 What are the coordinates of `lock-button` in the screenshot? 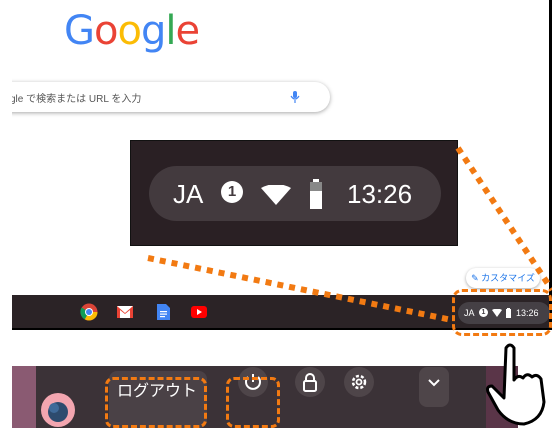 It's located at (310, 382).